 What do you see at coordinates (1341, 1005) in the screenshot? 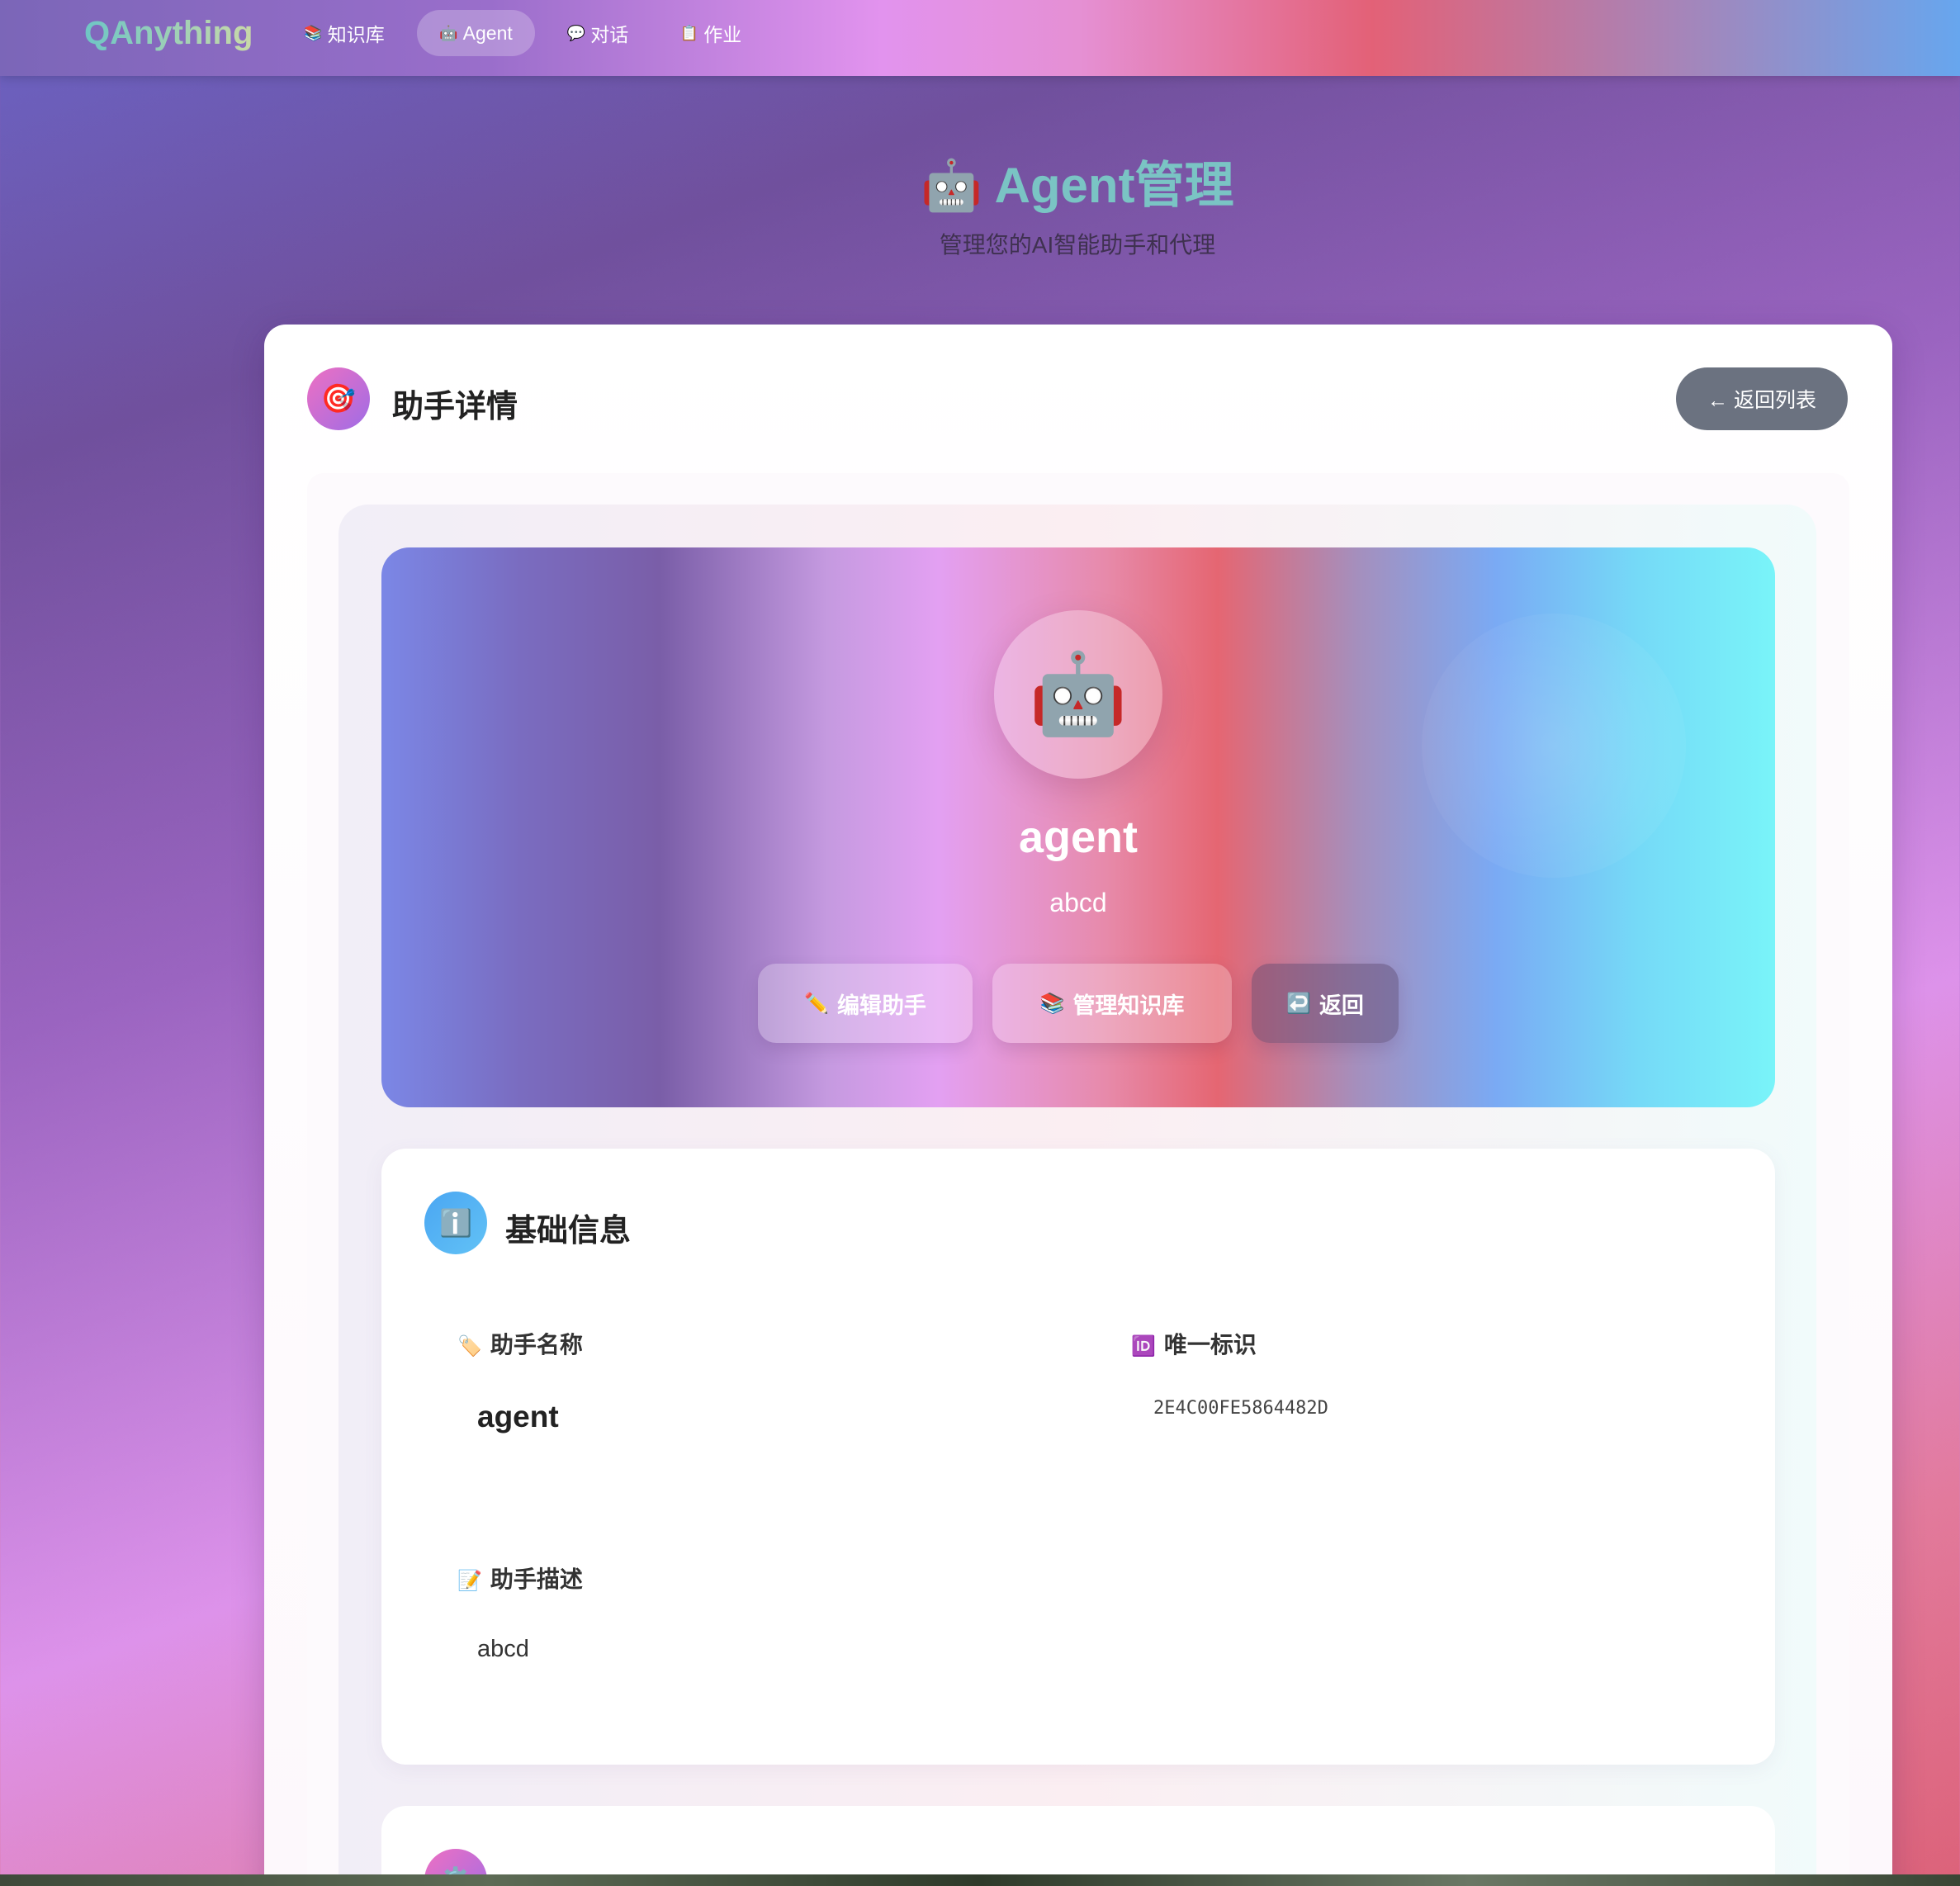
I see `back-label: 返回` at bounding box center [1341, 1005].